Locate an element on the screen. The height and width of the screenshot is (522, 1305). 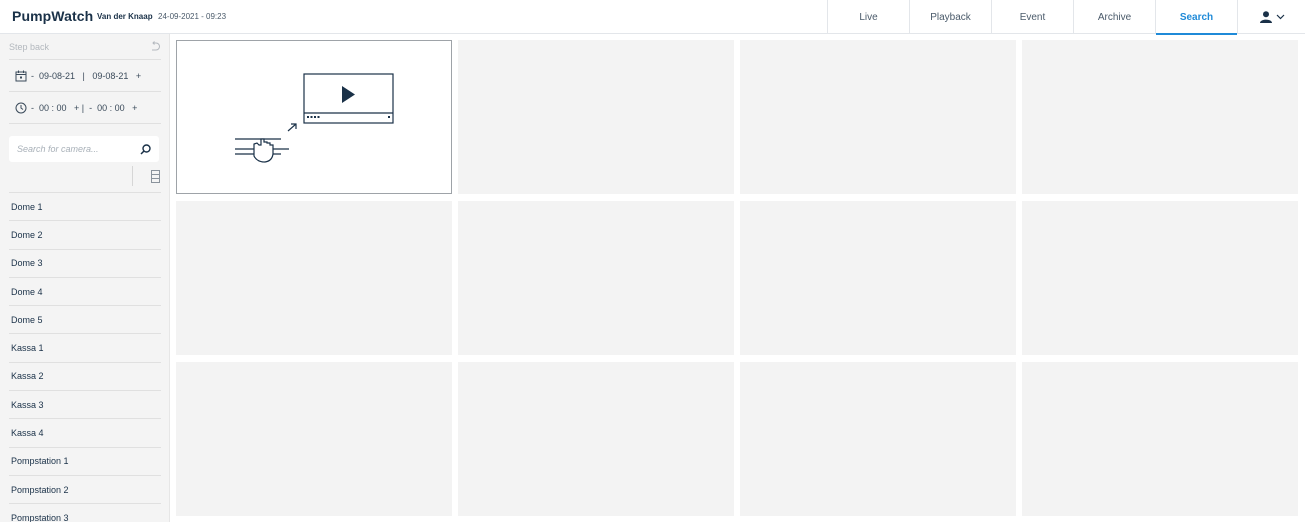
tab-archive-label: Archive is located at coordinates (1114, 17).